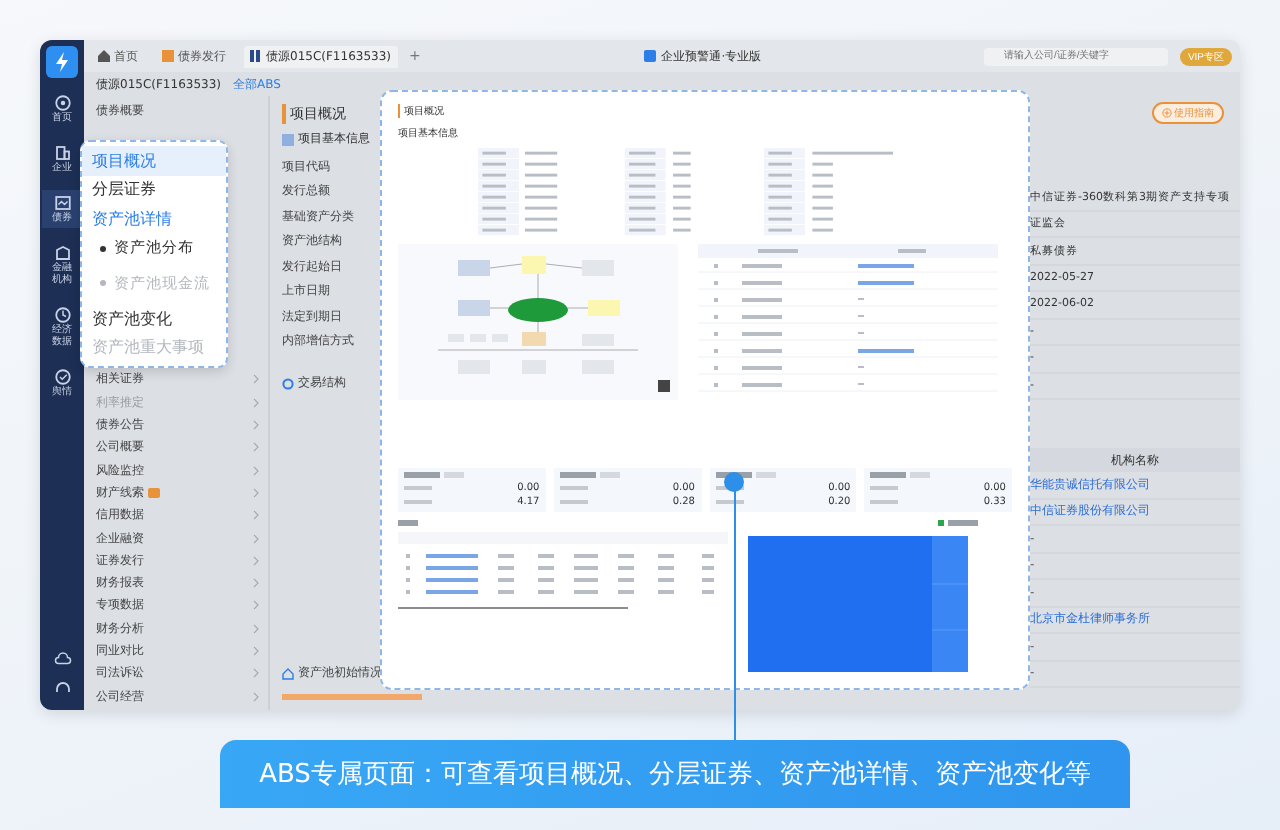 The width and height of the screenshot is (1280, 830). Describe the element at coordinates (154, 219) in the screenshot. I see `menu-item: 资产池详情` at that location.